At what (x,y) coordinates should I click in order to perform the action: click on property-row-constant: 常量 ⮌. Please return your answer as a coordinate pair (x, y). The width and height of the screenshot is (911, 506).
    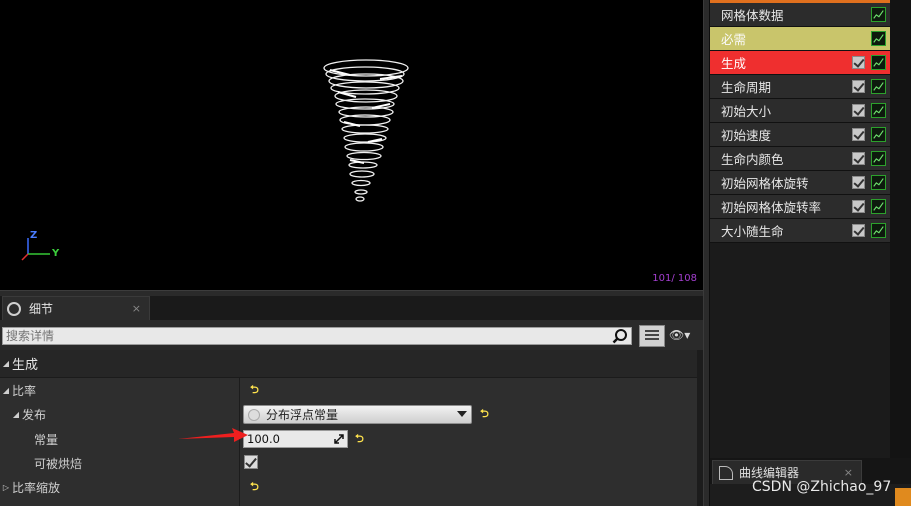
    Looking at the image, I should click on (348, 439).